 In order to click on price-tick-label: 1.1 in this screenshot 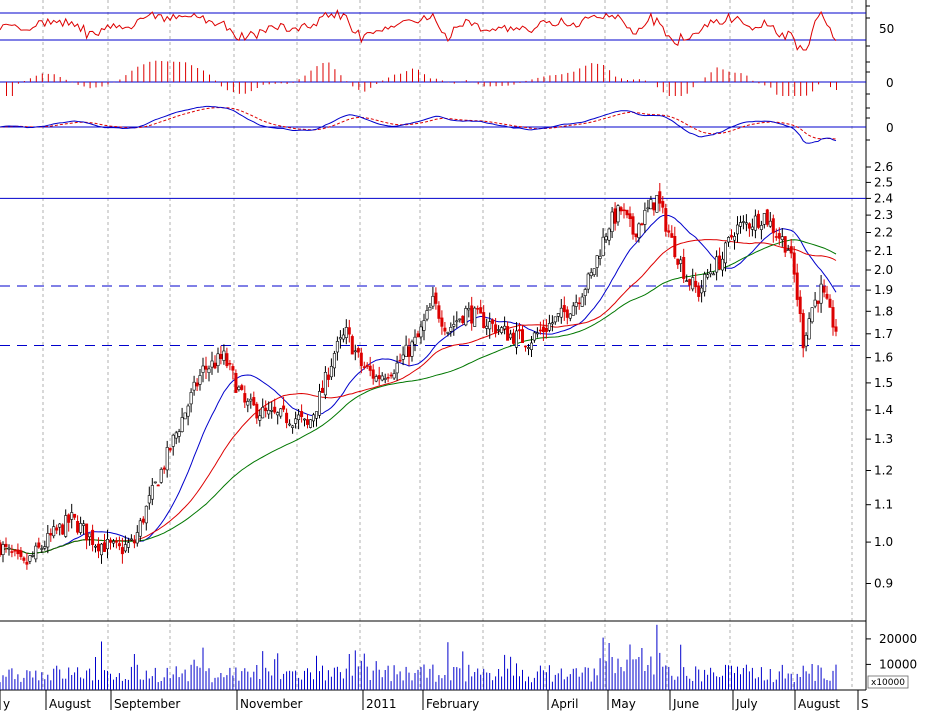, I will do `click(883, 505)`.